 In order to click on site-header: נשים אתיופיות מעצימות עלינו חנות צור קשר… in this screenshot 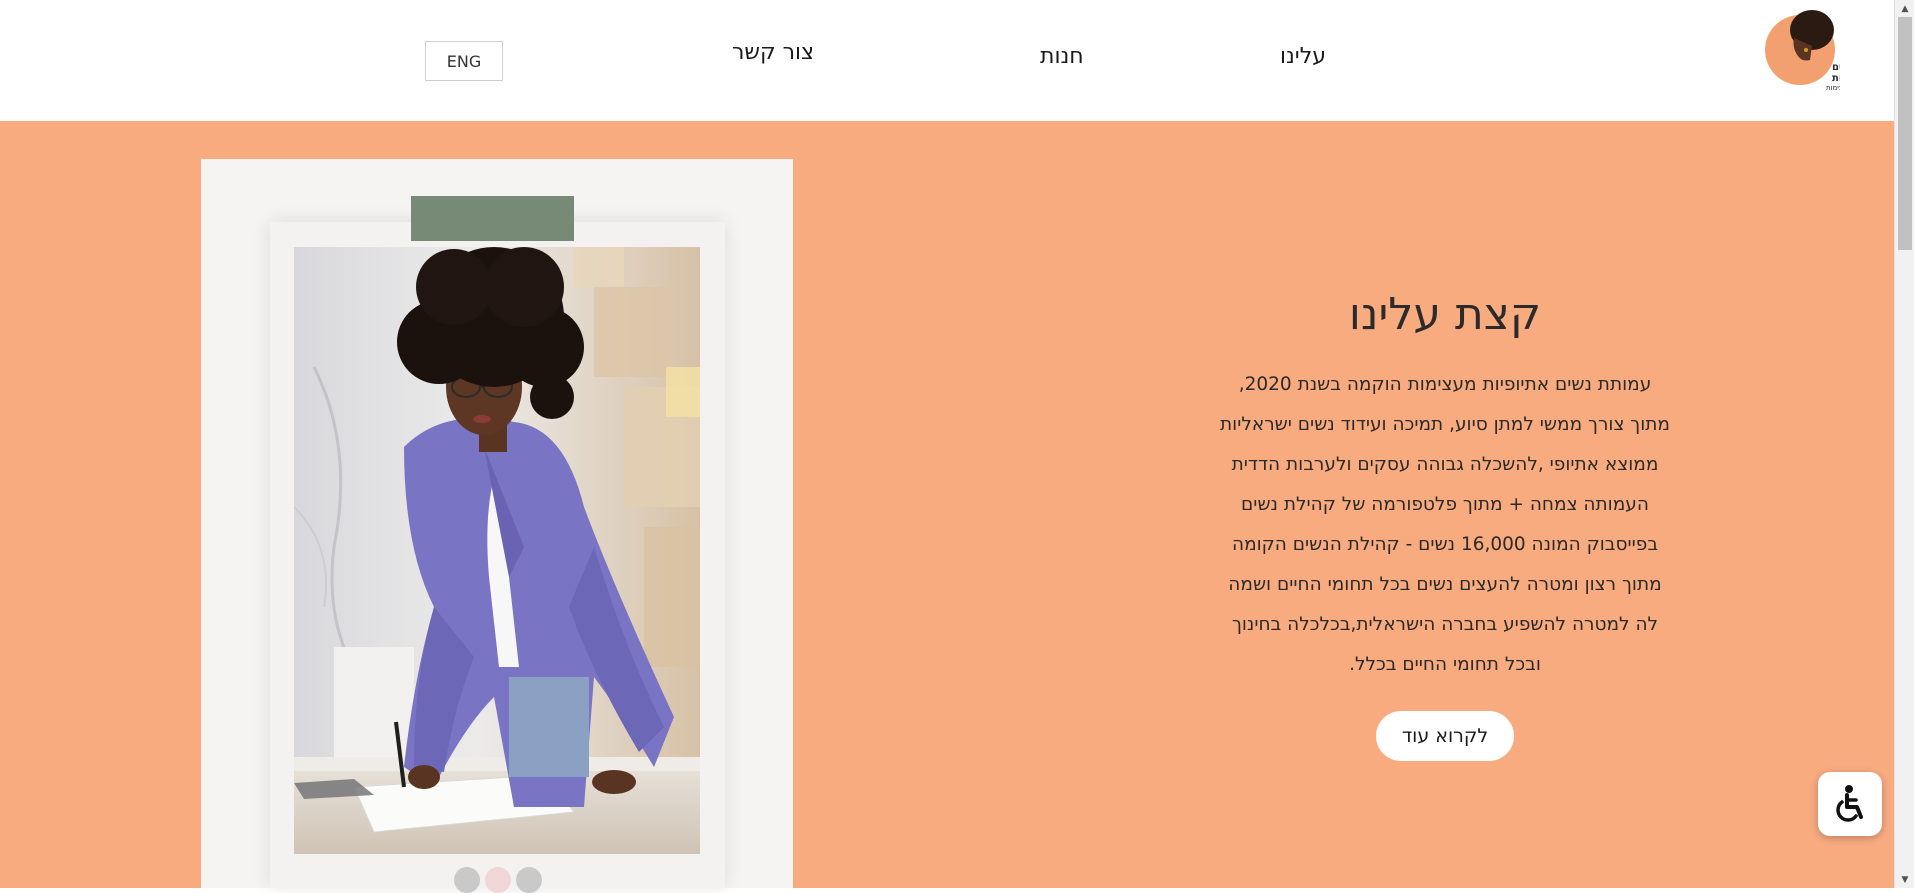, I will do `click(947, 60)`.